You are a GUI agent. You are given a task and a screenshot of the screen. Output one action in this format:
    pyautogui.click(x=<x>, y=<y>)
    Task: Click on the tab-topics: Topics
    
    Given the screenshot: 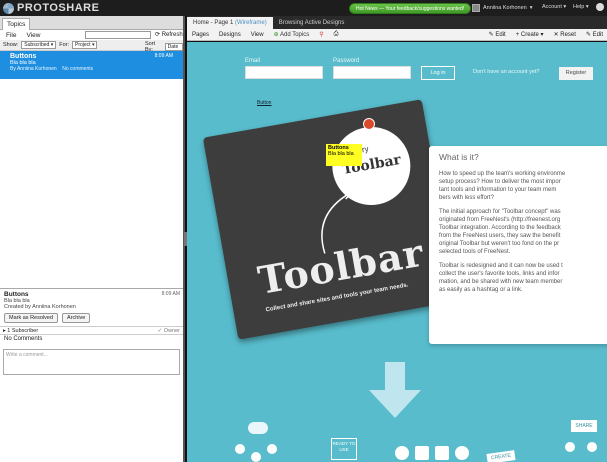 What is the action you would take?
    pyautogui.click(x=16, y=24)
    